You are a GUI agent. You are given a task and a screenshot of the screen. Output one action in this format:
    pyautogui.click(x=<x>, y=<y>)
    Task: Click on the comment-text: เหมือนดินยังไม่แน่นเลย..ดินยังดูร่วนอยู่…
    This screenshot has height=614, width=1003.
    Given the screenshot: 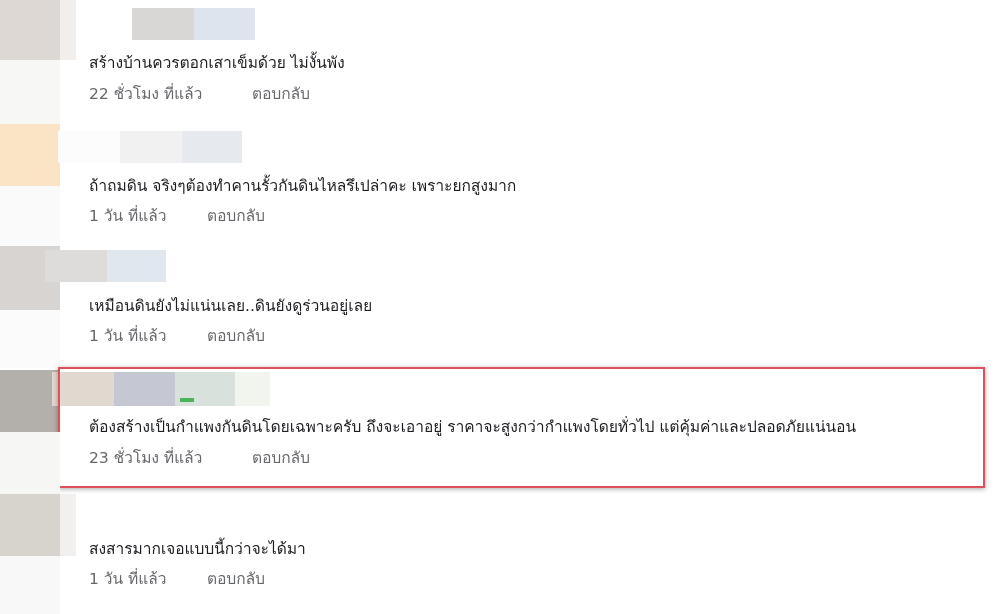 What is the action you would take?
    pyautogui.click(x=231, y=306)
    